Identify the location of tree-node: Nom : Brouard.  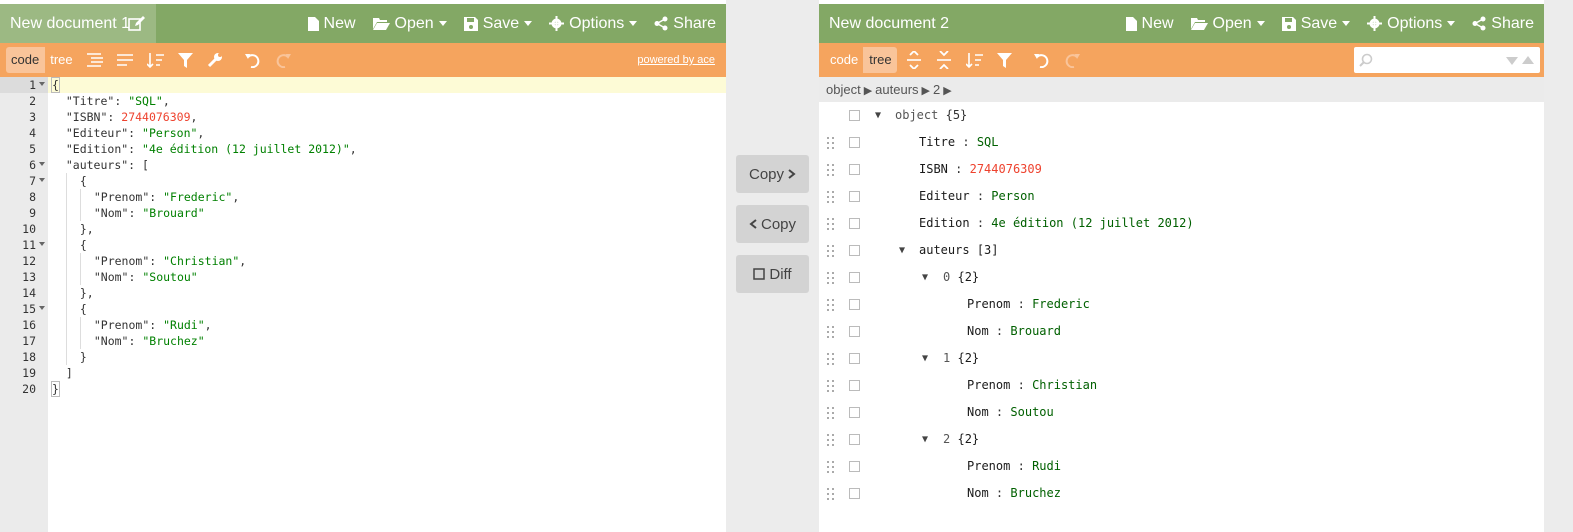
(1181, 331).